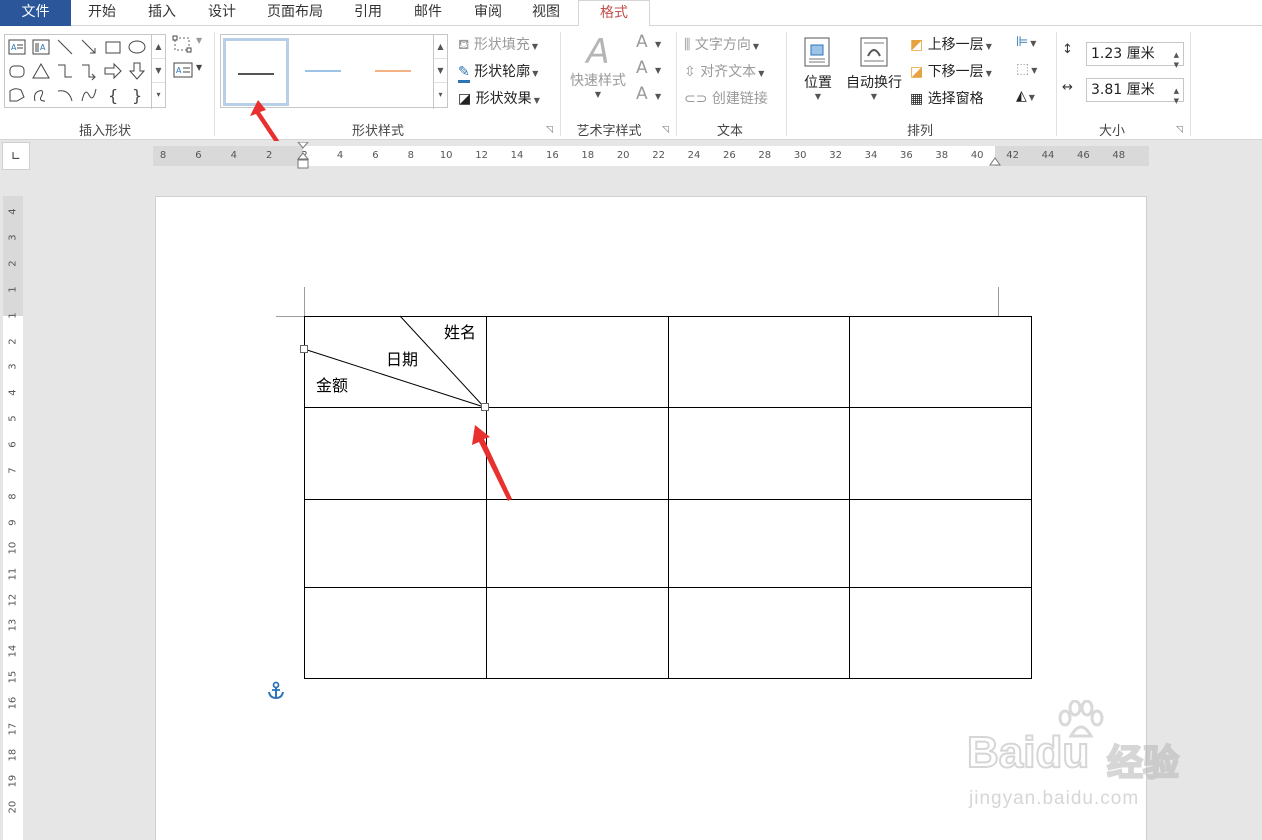 The image size is (1262, 840). What do you see at coordinates (16, 156) in the screenshot?
I see `tab-selector-icon: ∟` at bounding box center [16, 156].